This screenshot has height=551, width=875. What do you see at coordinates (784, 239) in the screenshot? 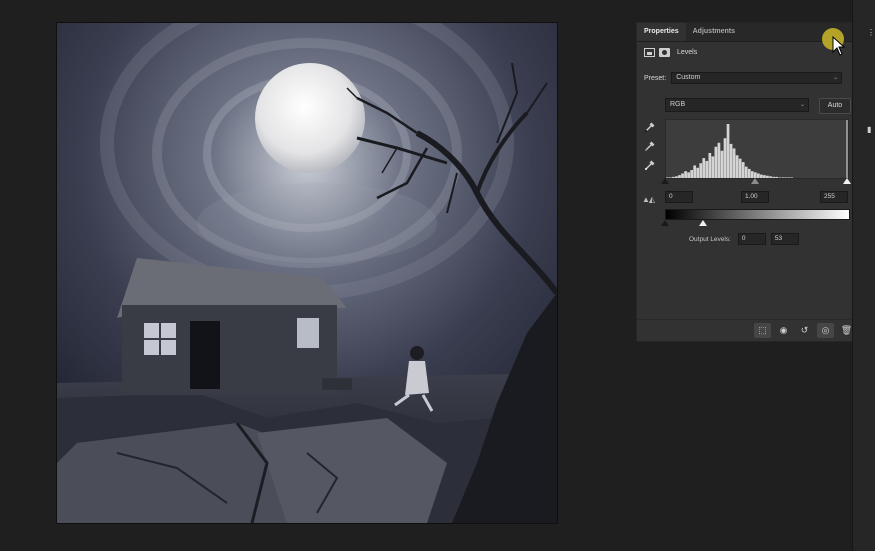
I see `output-white-field: 53` at bounding box center [784, 239].